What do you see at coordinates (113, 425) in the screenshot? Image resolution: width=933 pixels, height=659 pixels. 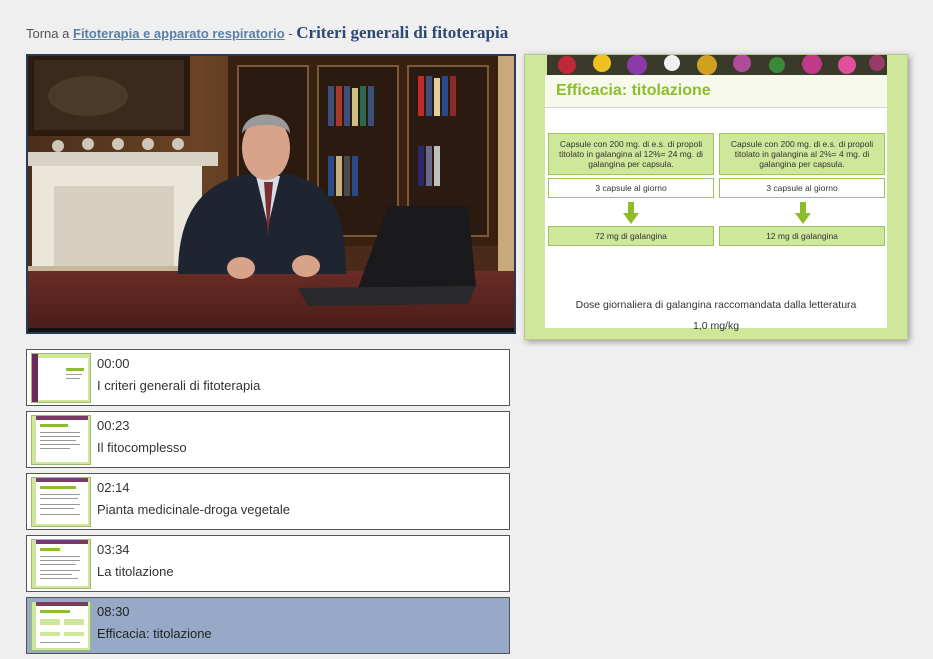 I see `chapter-time: 00:23` at bounding box center [113, 425].